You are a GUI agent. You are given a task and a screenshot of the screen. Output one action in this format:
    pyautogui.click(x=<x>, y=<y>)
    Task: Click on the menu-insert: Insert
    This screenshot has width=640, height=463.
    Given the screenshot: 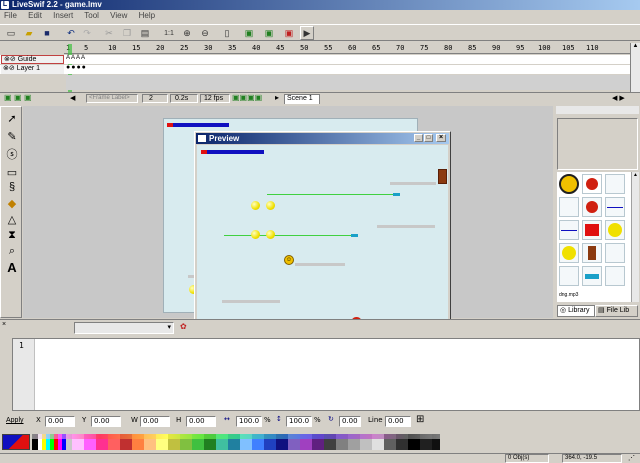 What is the action you would take?
    pyautogui.click(x=63, y=15)
    